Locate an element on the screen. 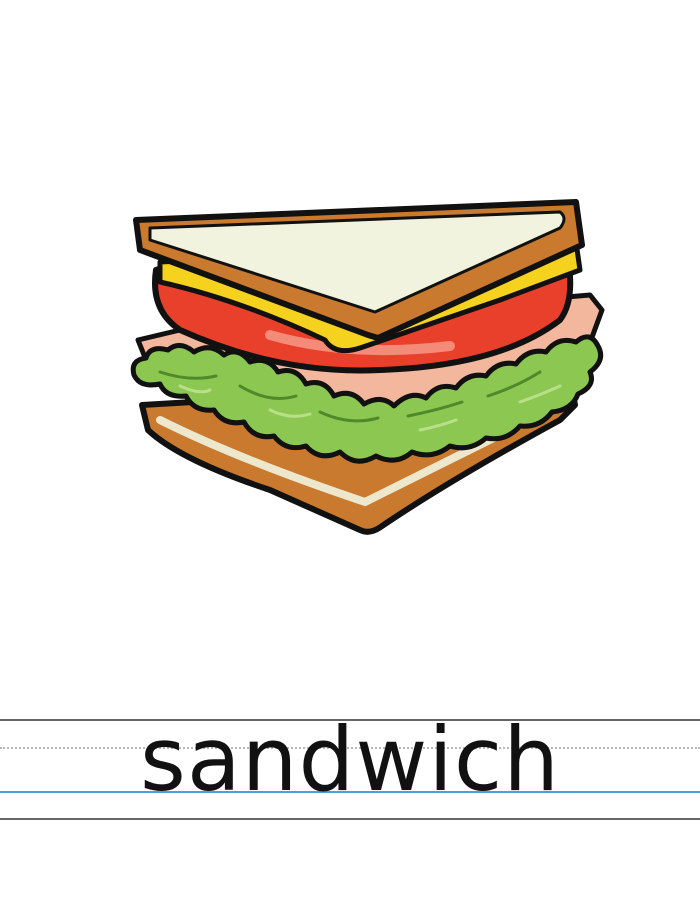  bottom-guide-line is located at coordinates (350, 819).